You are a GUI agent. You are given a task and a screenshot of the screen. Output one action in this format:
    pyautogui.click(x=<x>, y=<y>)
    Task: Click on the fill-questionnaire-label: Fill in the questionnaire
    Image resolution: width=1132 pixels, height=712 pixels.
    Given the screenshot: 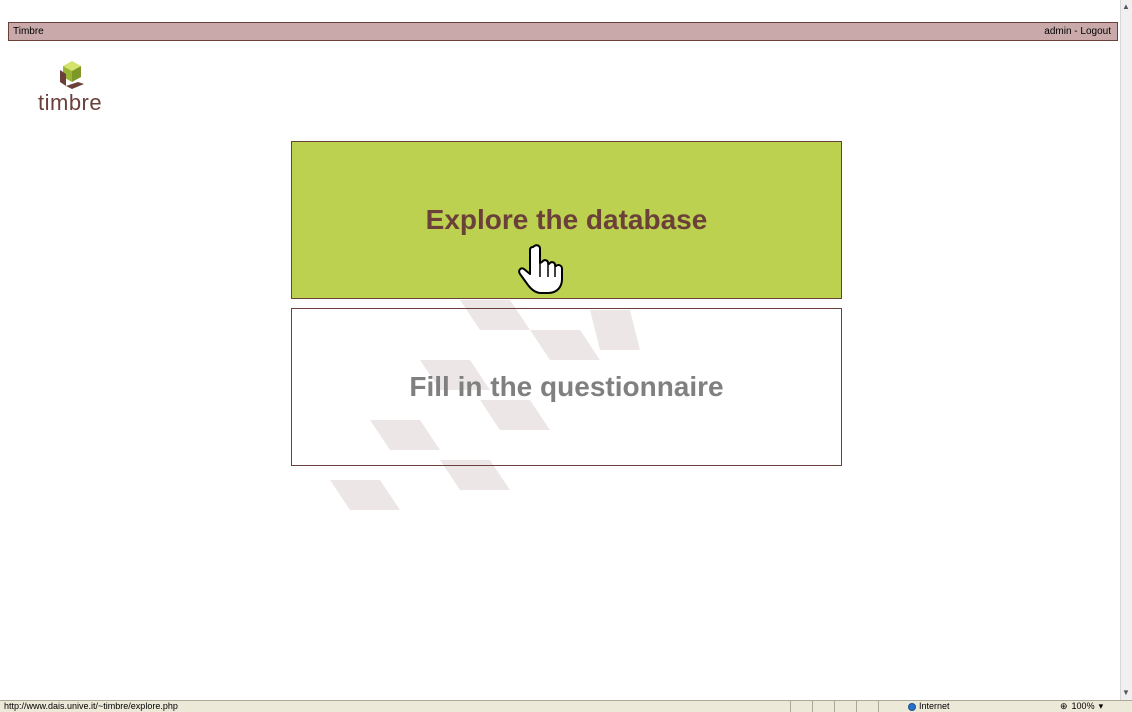 What is the action you would take?
    pyautogui.click(x=566, y=386)
    